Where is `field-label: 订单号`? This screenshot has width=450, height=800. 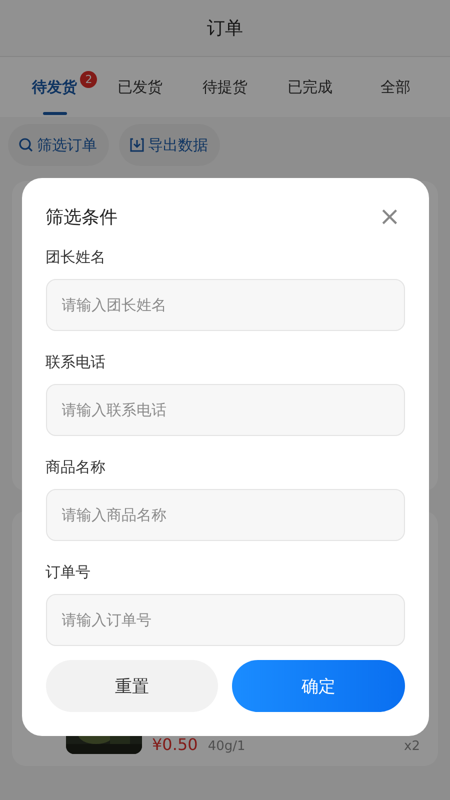 field-label: 订单号 is located at coordinates (69, 572).